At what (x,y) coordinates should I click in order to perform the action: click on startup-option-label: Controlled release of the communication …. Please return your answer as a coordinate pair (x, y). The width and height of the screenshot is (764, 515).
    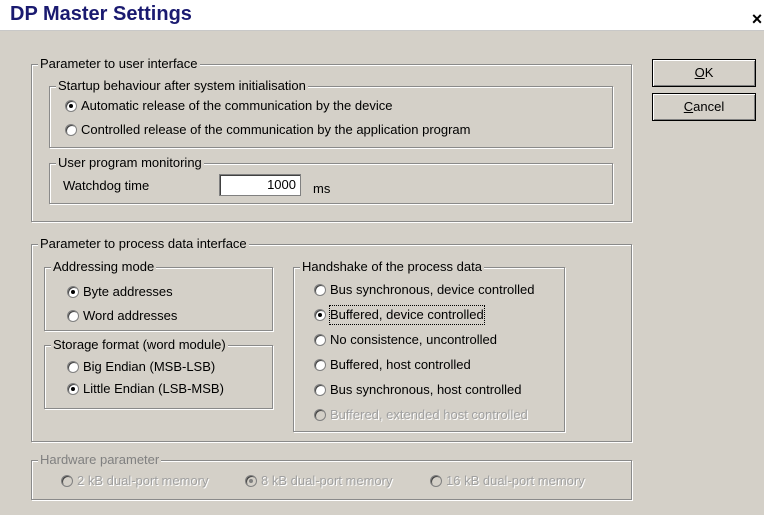
    Looking at the image, I should click on (276, 129).